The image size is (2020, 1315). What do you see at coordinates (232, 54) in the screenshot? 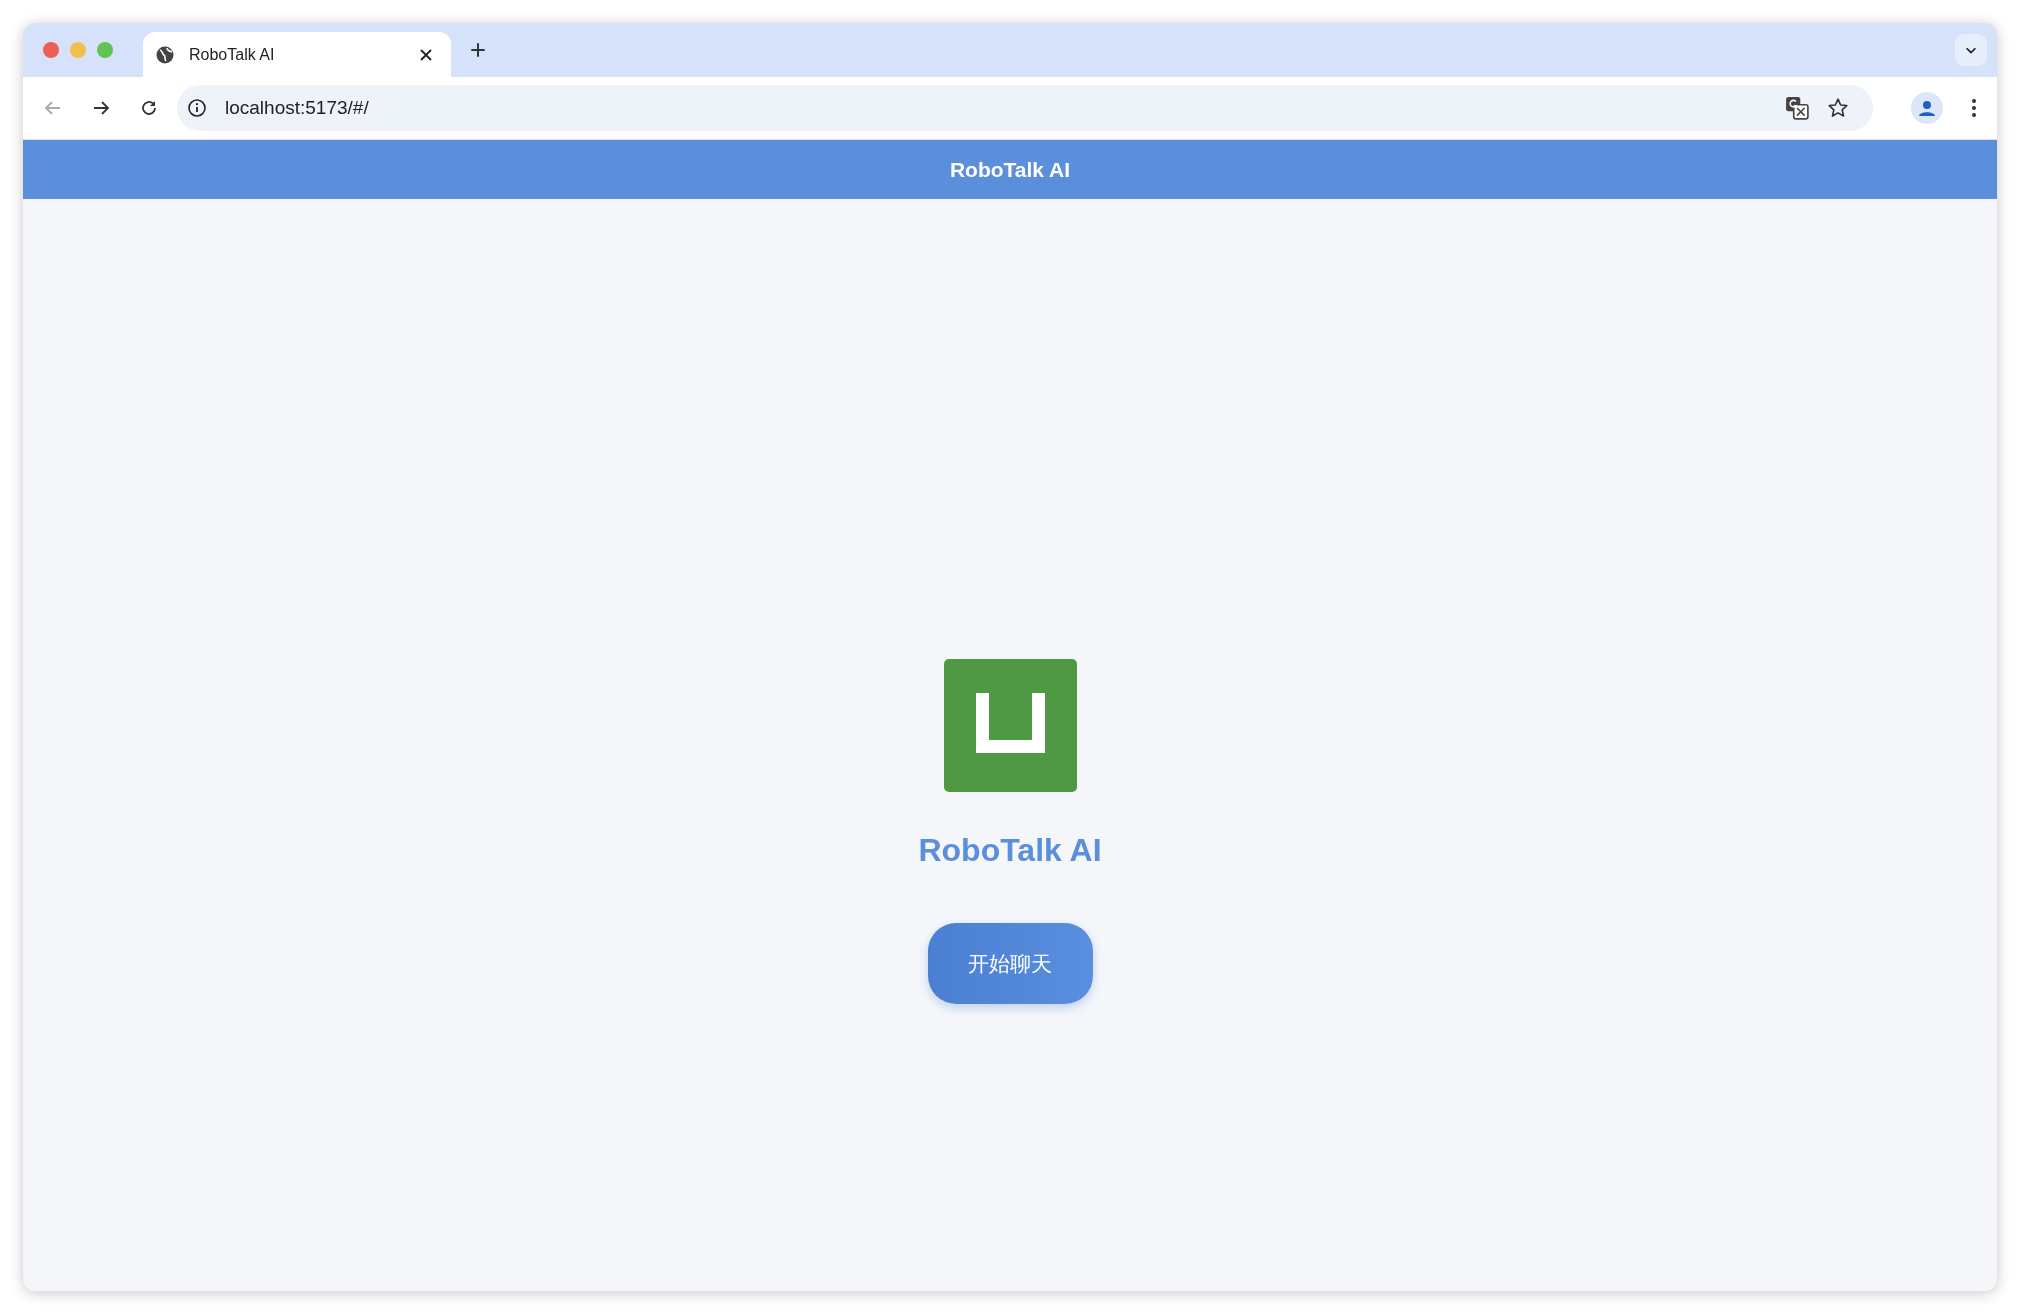
I see `tab-title: RoboTalk AI` at bounding box center [232, 54].